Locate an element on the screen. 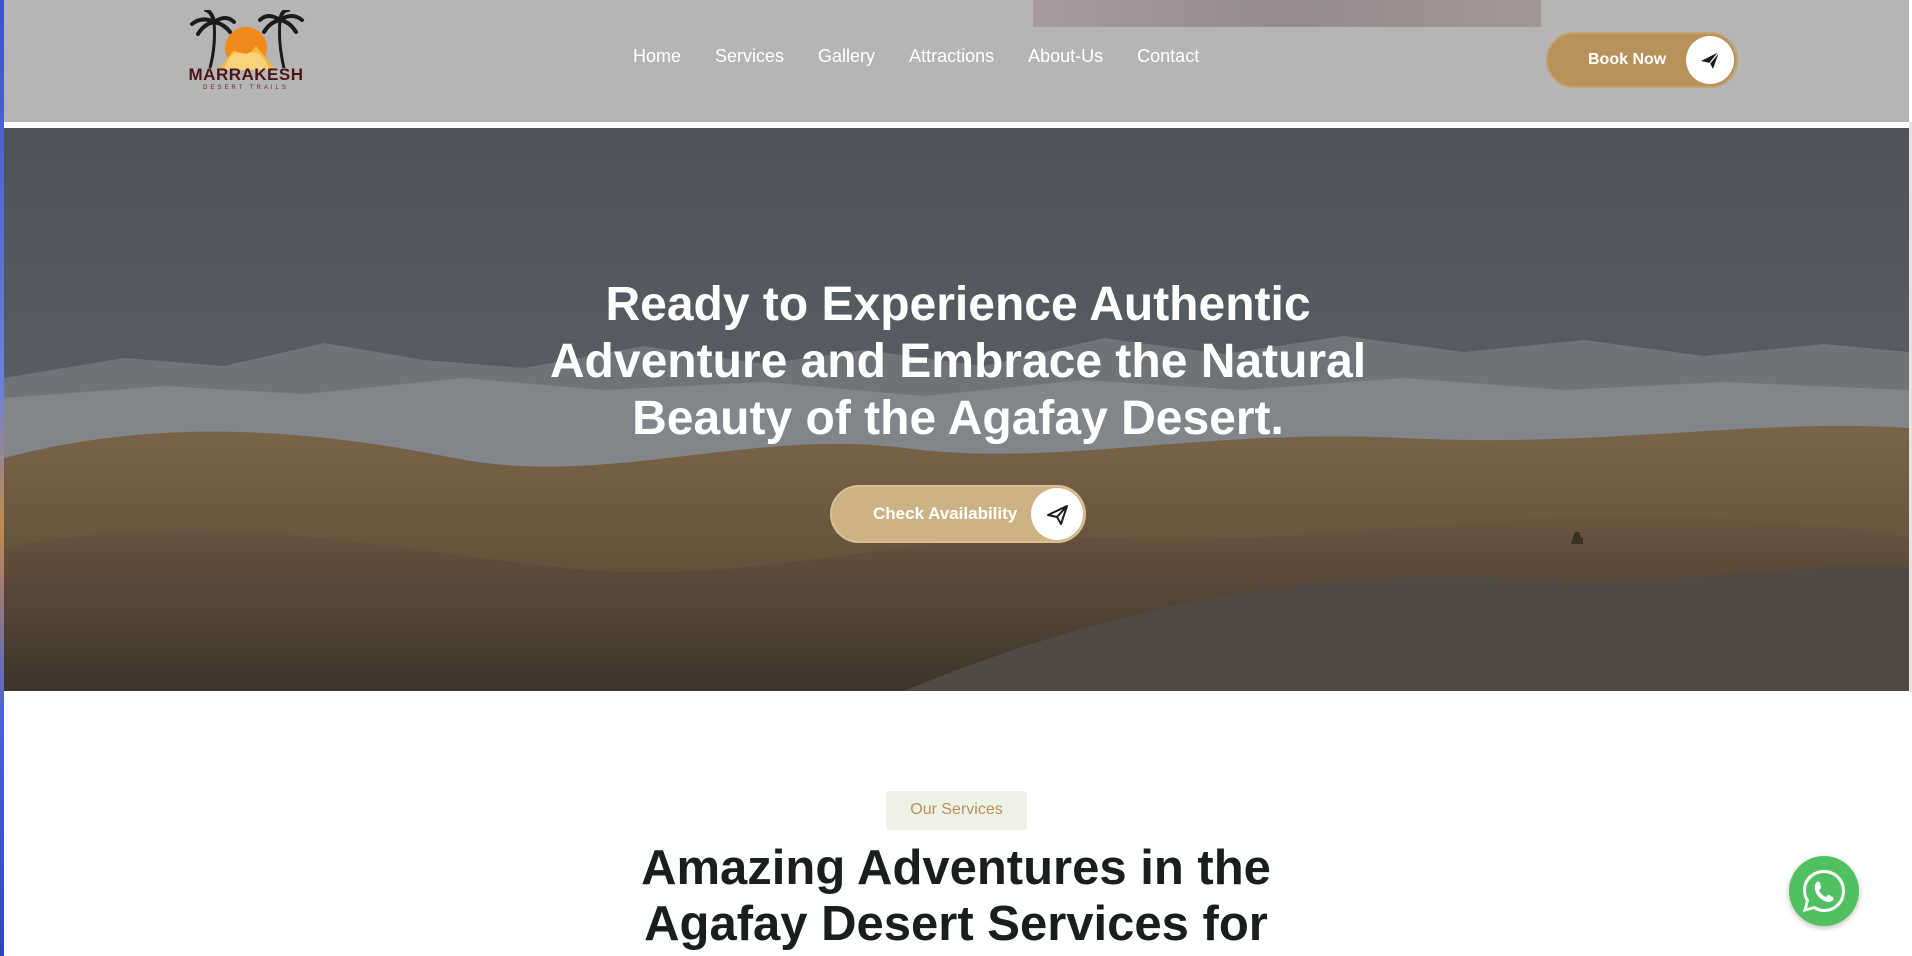 The image size is (1912, 956). nav-about-us: About-Us is located at coordinates (1065, 56).